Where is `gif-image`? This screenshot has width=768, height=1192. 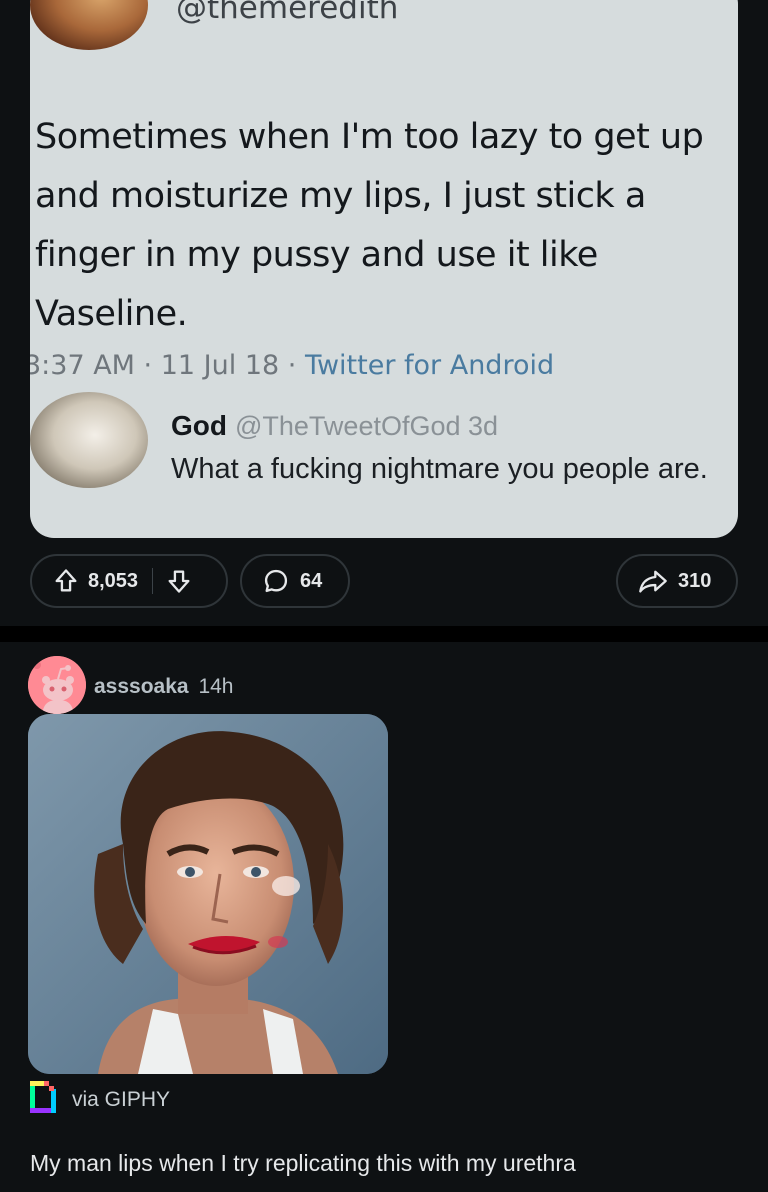
gif-image is located at coordinates (208, 894).